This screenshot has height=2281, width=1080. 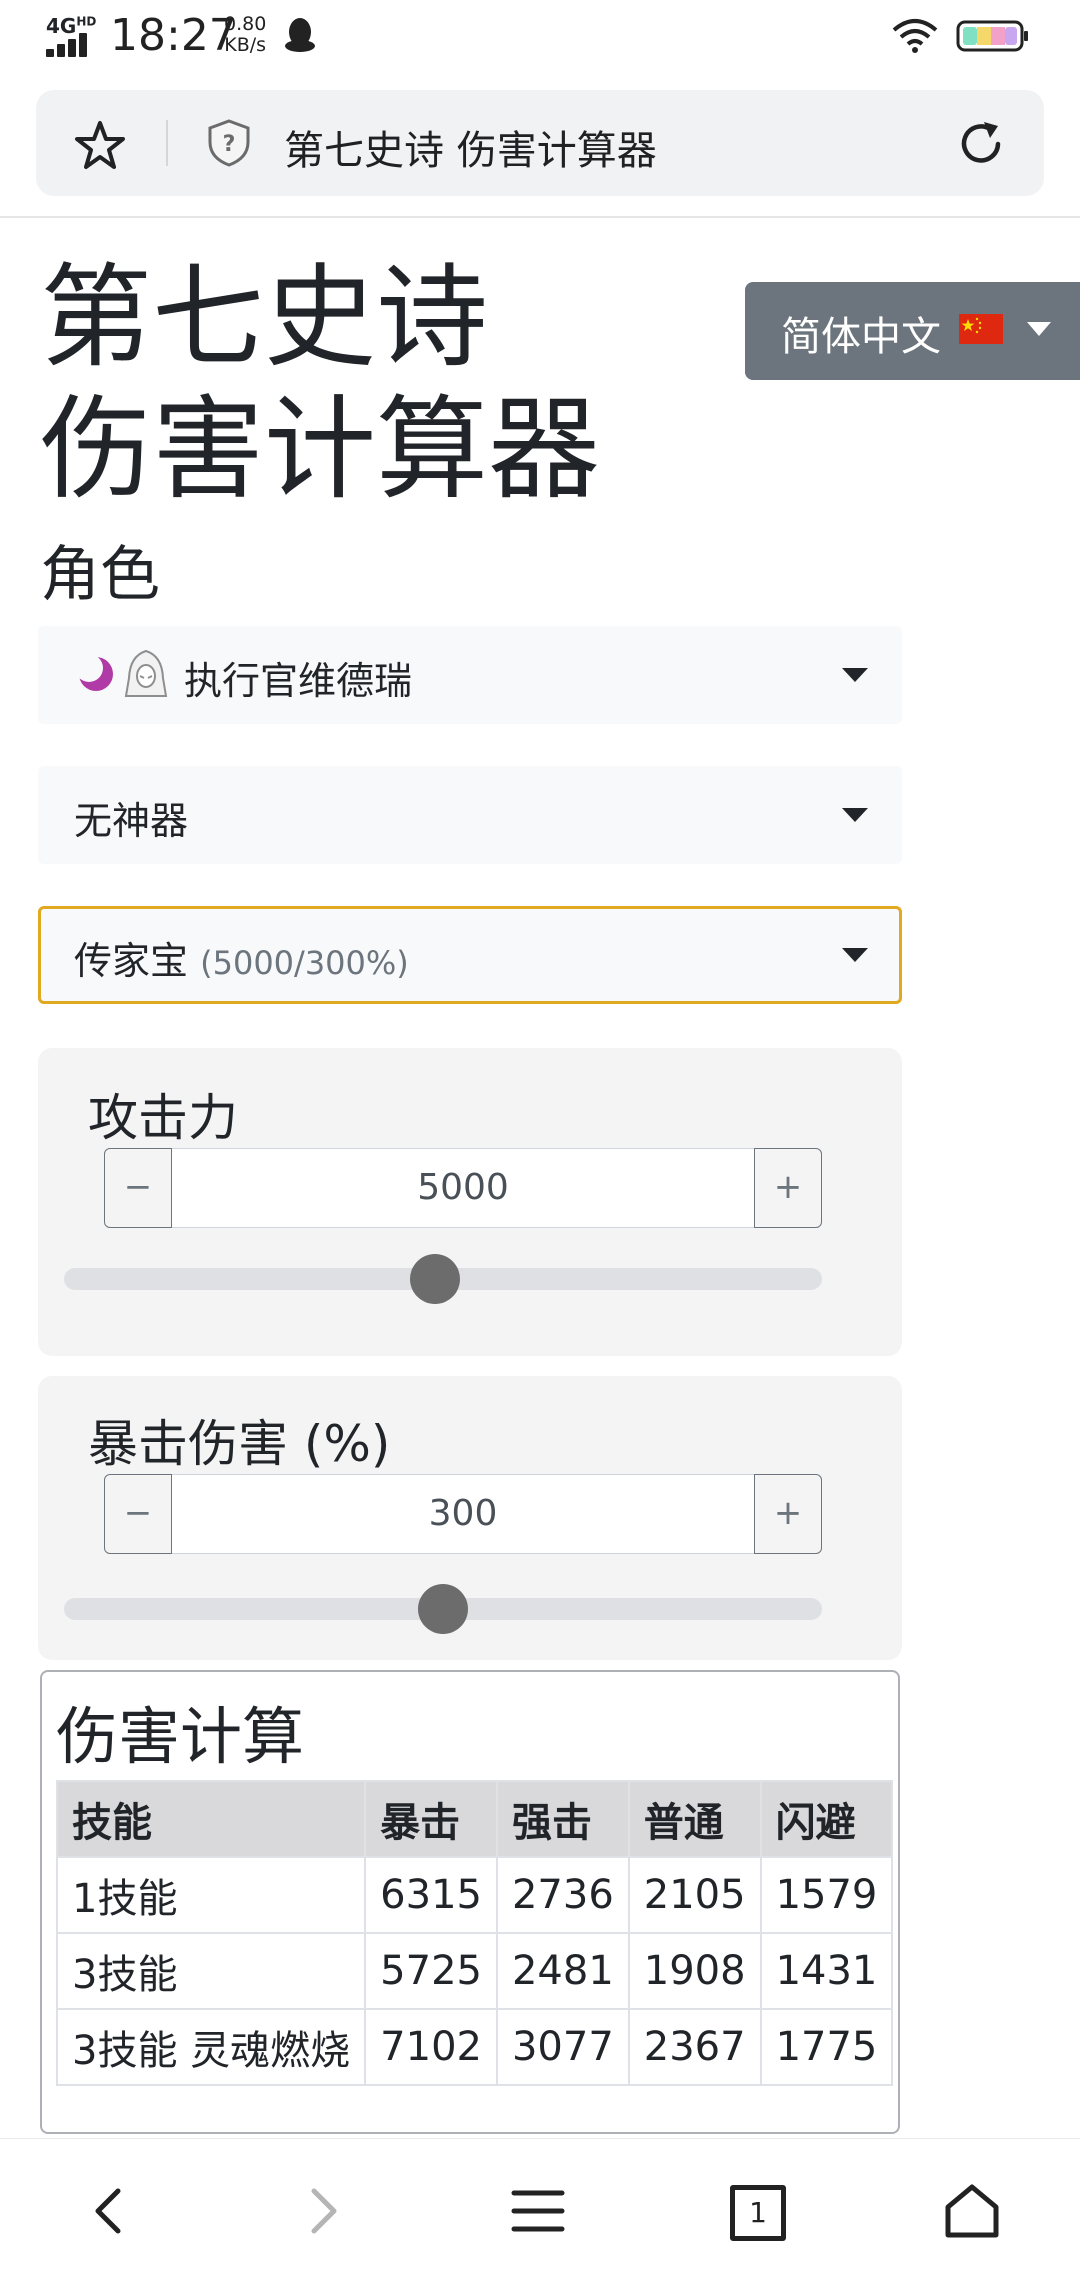 What do you see at coordinates (211, 1895) in the screenshot?
I see `table-cell: 1技能` at bounding box center [211, 1895].